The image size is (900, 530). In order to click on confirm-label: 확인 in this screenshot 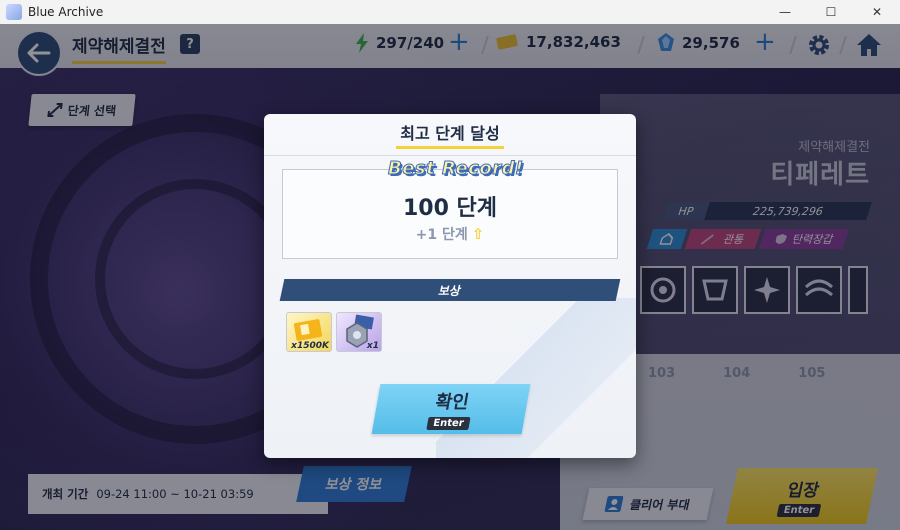, I will do `click(452, 402)`.